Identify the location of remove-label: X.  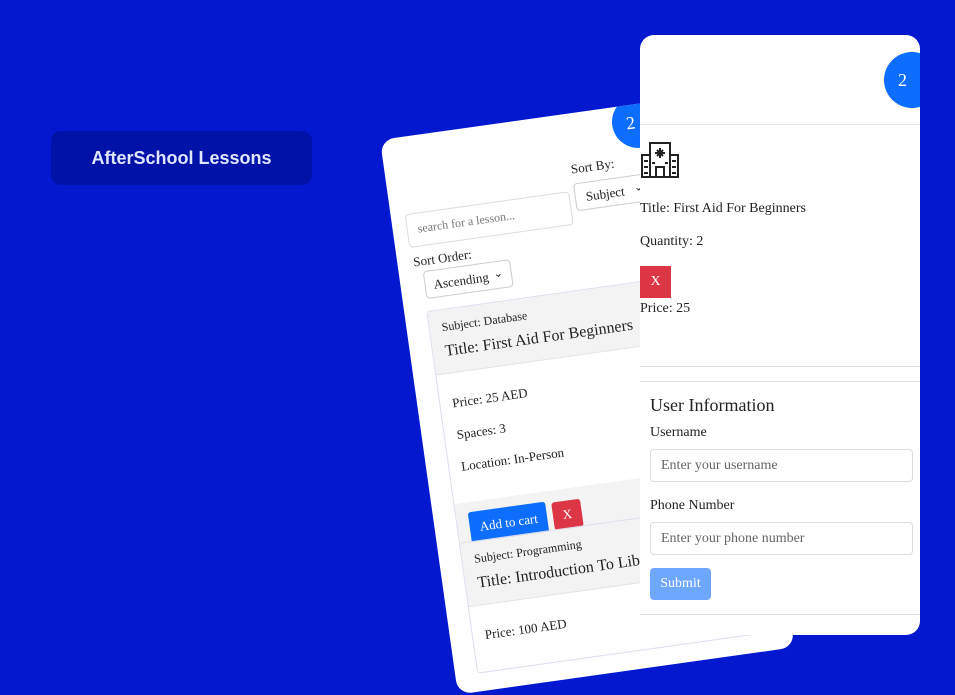
(655, 281).